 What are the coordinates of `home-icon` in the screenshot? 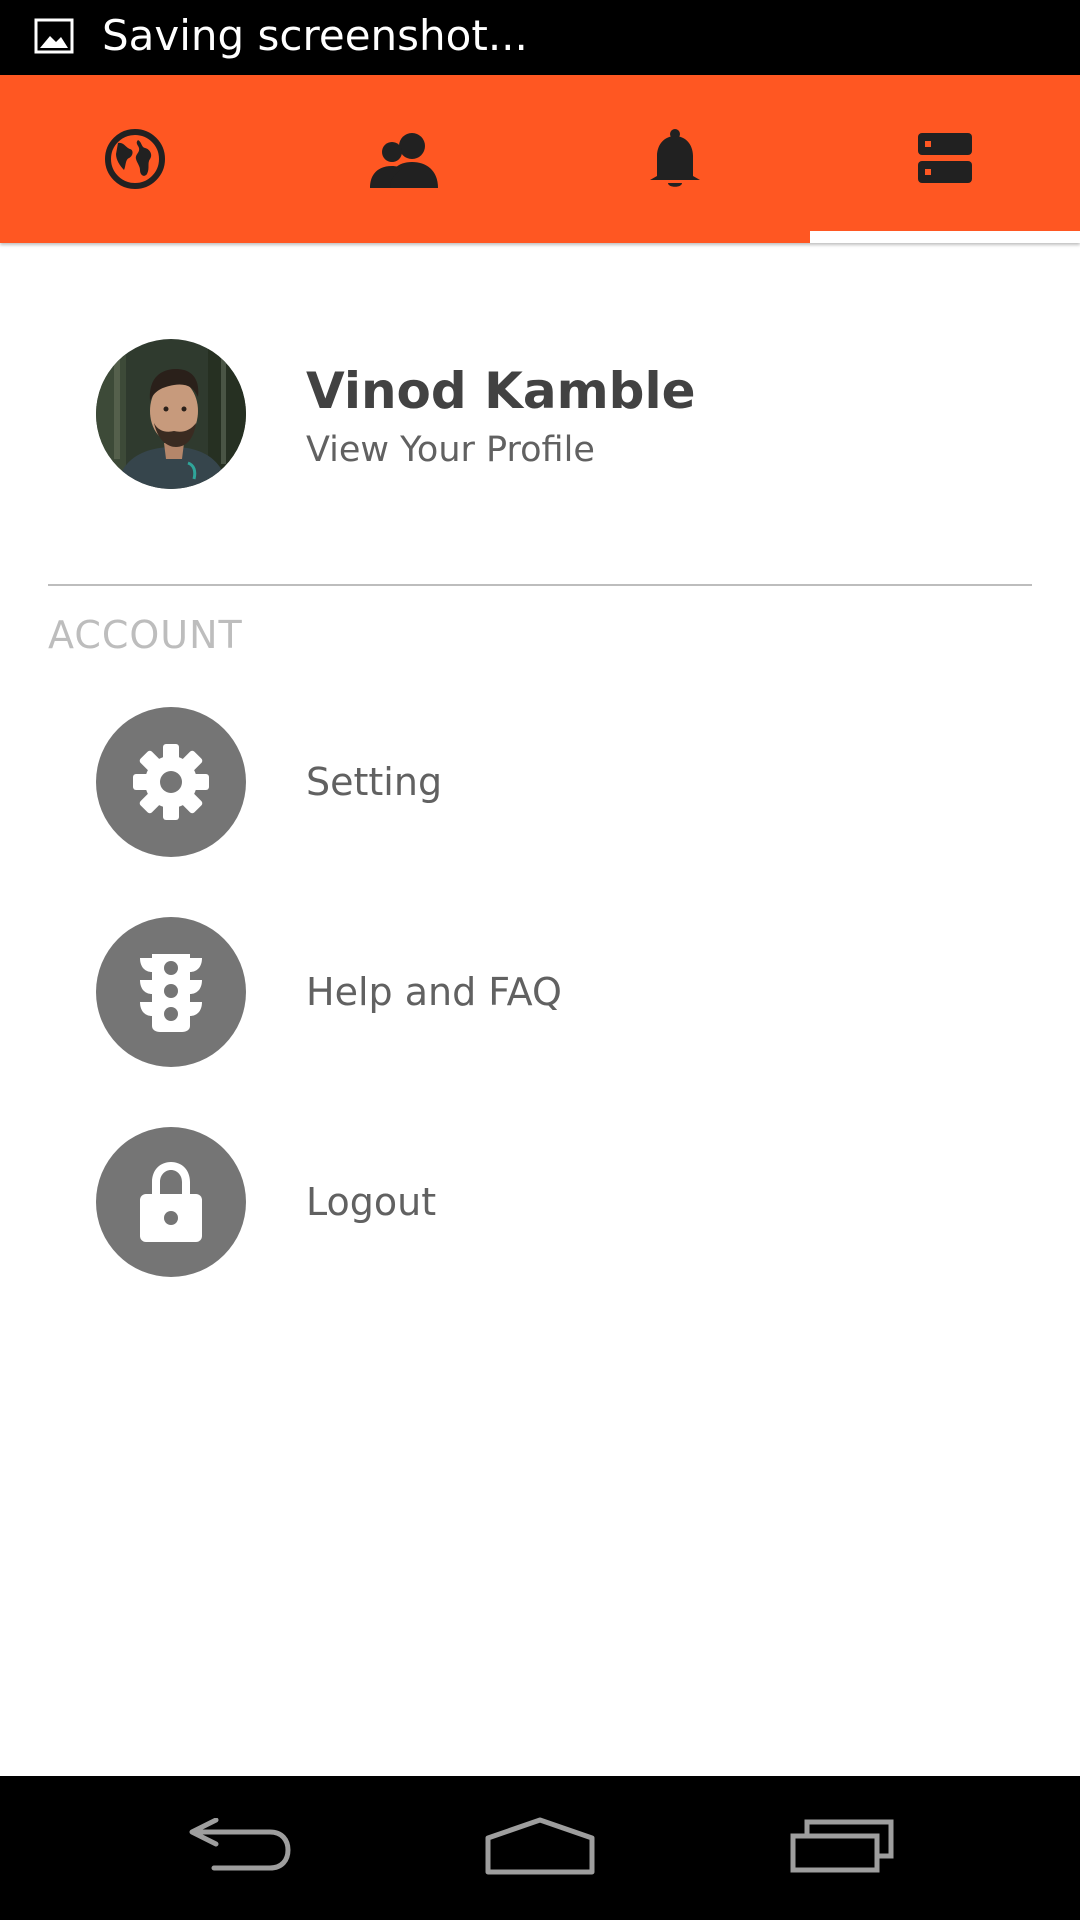 It's located at (540, 1848).